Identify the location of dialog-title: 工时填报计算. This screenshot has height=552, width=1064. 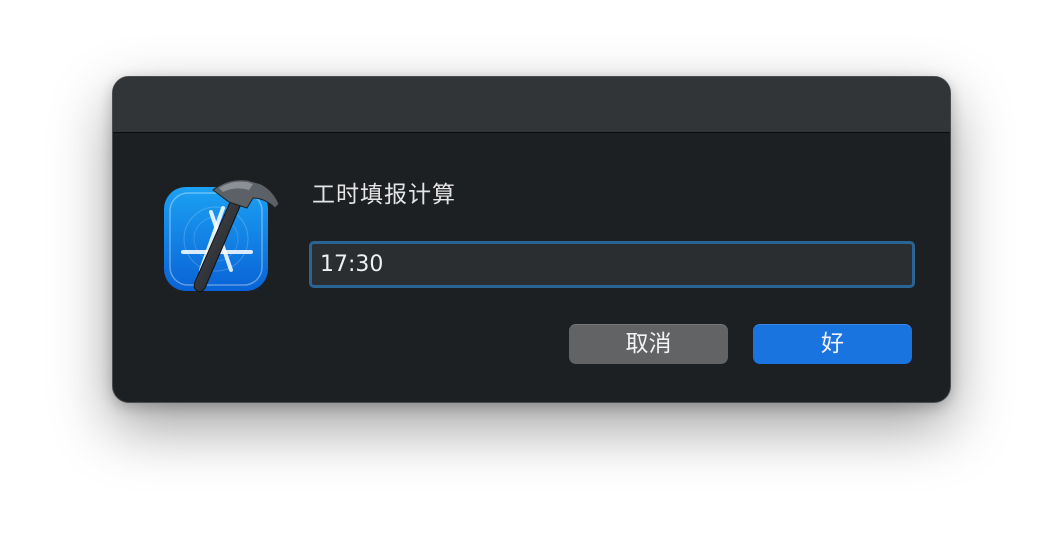
(384, 195).